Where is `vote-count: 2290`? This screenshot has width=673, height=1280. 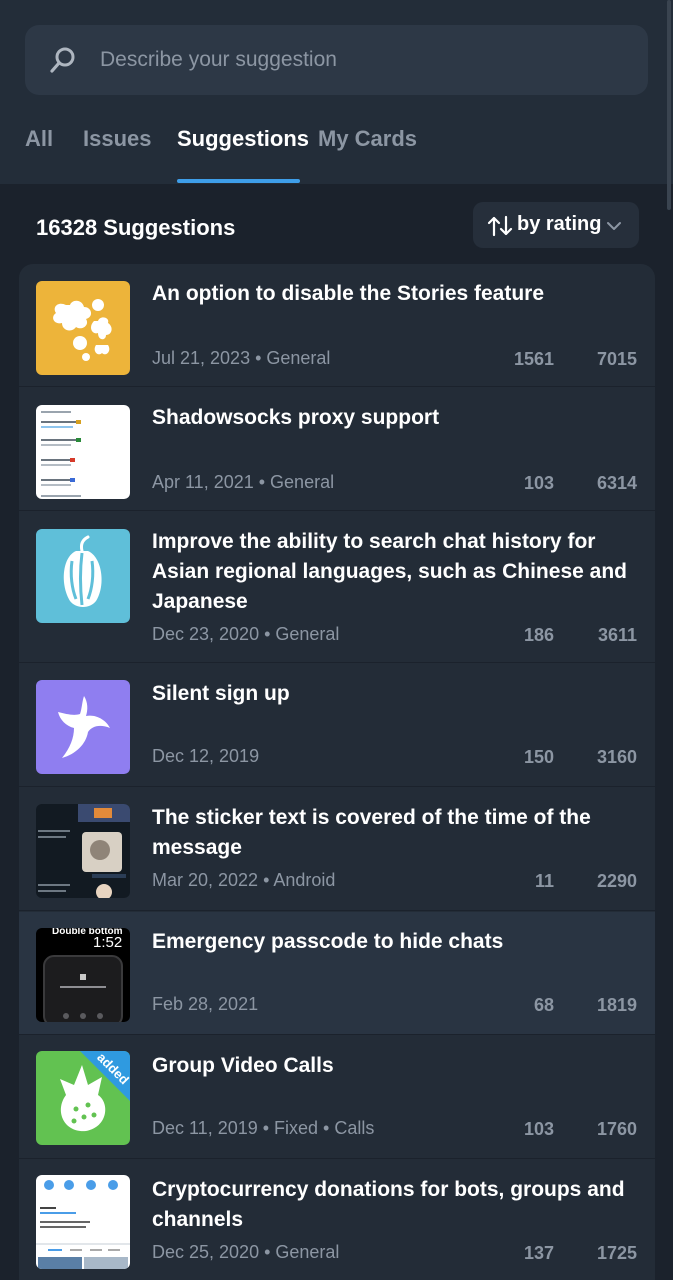 vote-count: 2290 is located at coordinates (616, 881).